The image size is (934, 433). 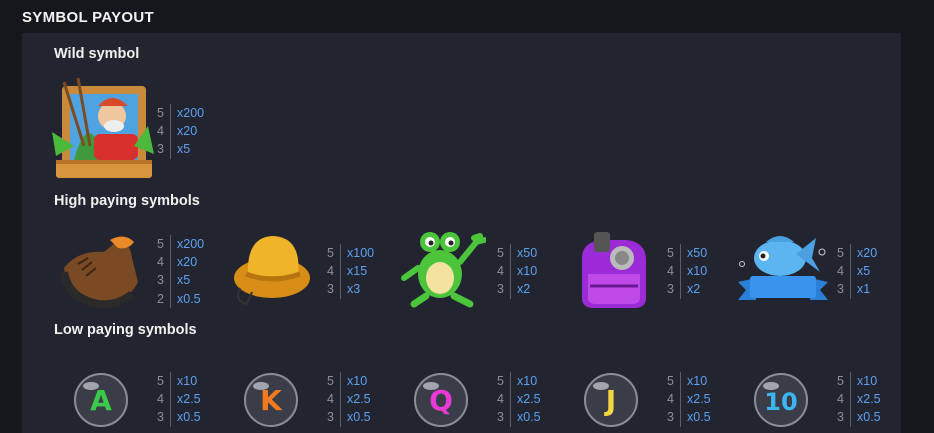 I want to click on hat-paytable: 5 x100 4 x15 3 x3, so click(x=347, y=271).